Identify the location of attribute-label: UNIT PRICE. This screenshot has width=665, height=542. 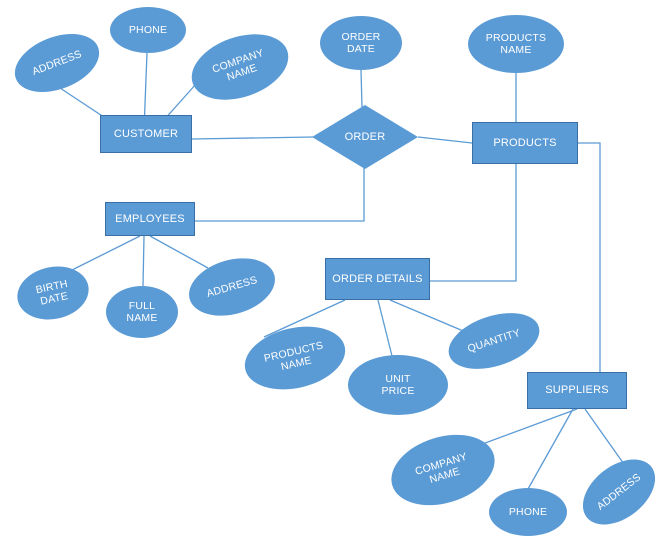
(398, 384).